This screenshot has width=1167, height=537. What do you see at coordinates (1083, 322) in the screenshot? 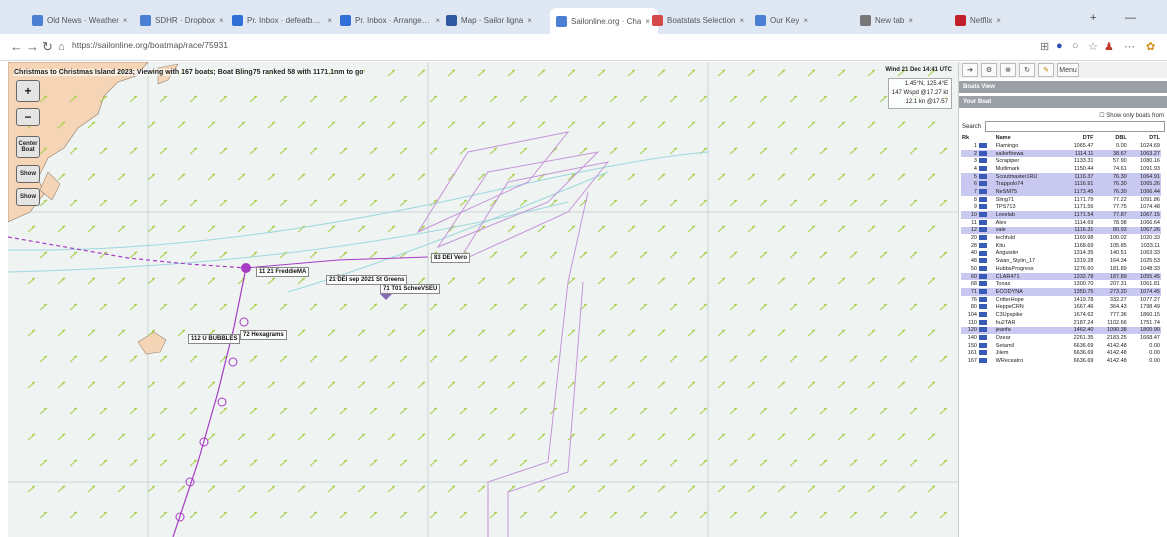
I see `cell-dtf: 2187.24` at bounding box center [1083, 322].